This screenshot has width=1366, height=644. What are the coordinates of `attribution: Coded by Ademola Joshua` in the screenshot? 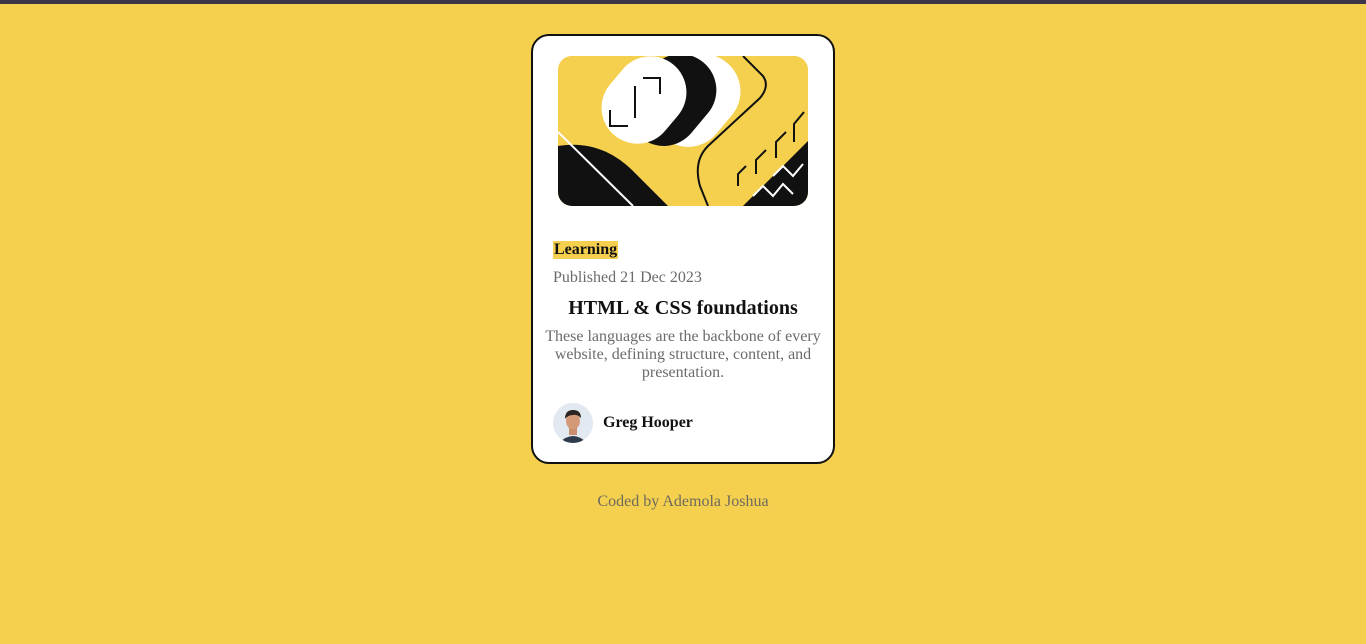 It's located at (683, 501).